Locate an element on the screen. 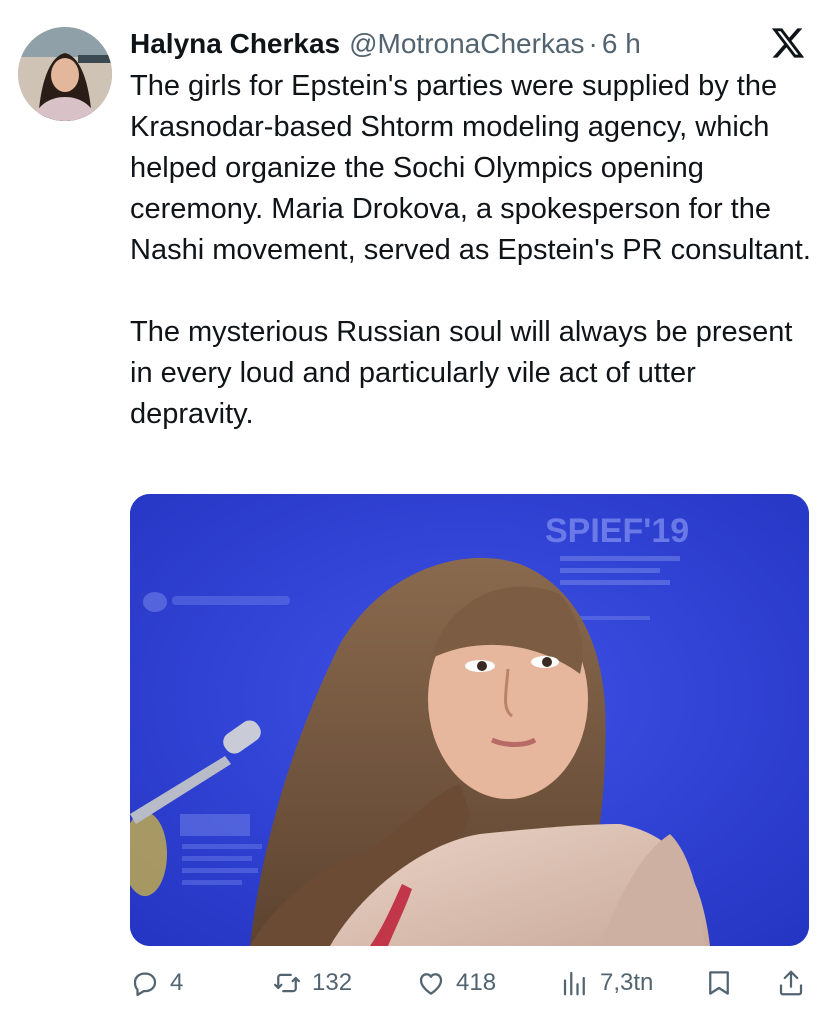 This screenshot has width=828, height=1016. like-icon is located at coordinates (431, 984).